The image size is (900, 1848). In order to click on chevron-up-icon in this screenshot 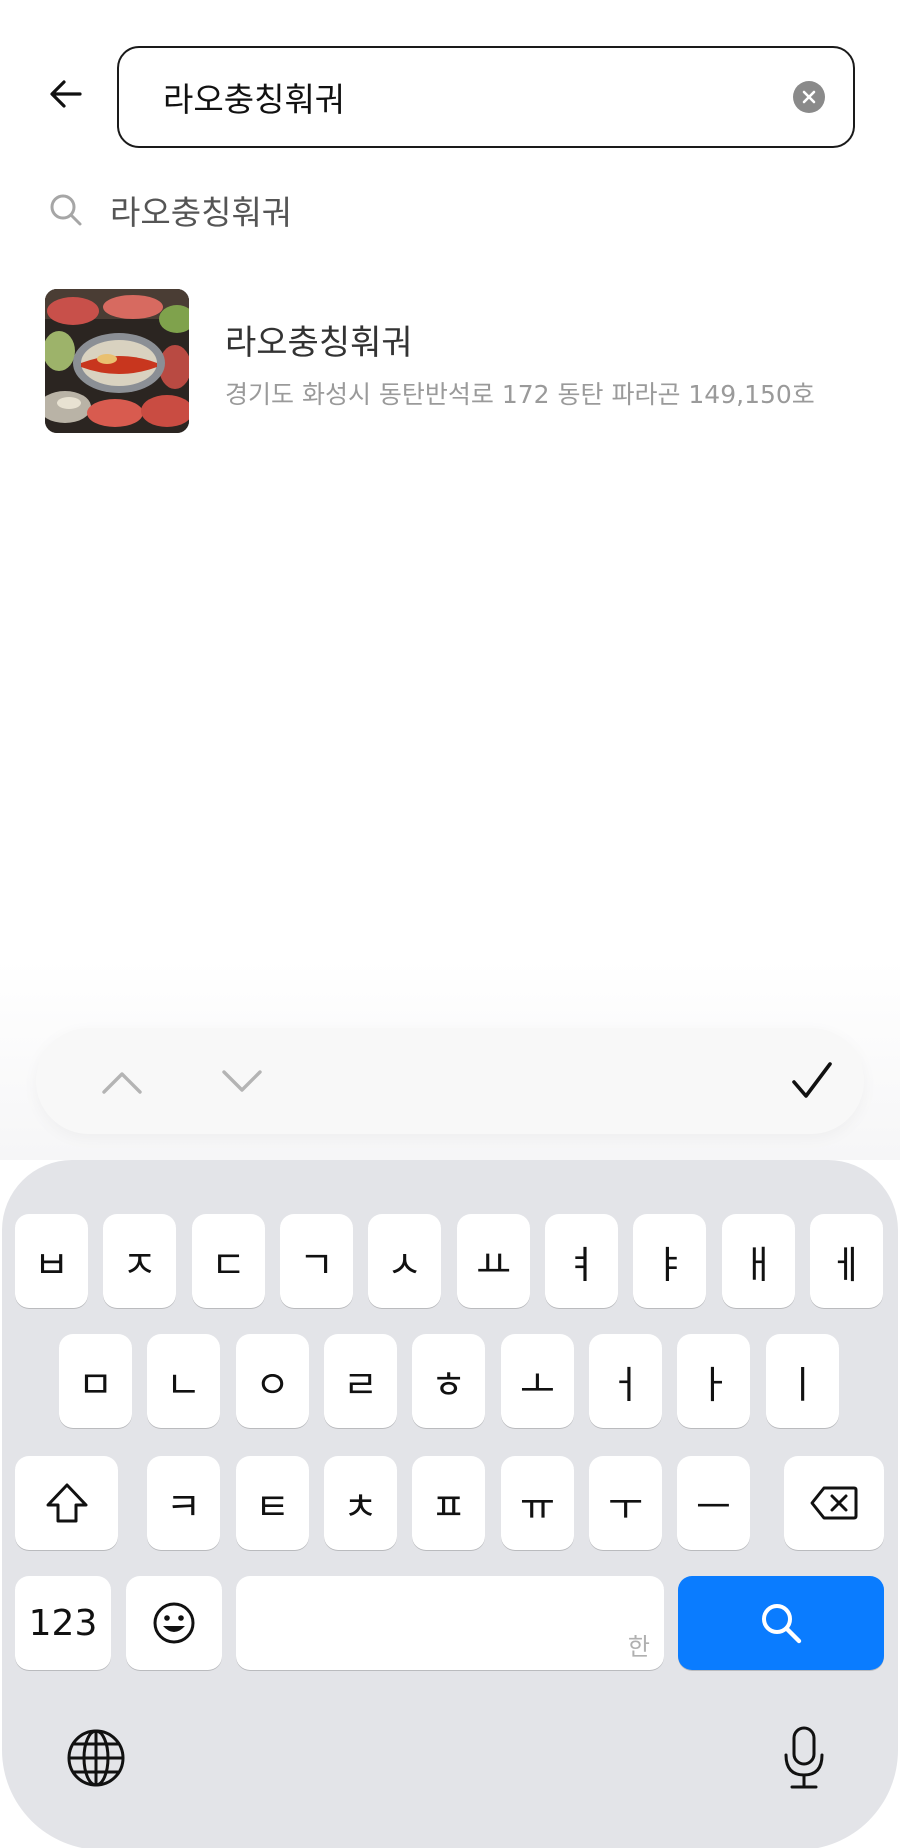, I will do `click(122, 1083)`.